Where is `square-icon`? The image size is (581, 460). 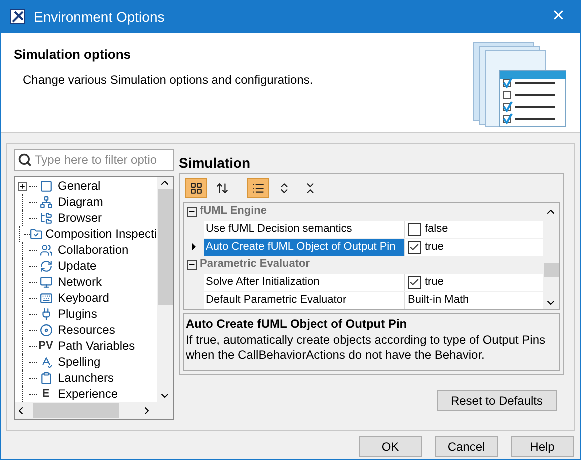
square-icon is located at coordinates (46, 186).